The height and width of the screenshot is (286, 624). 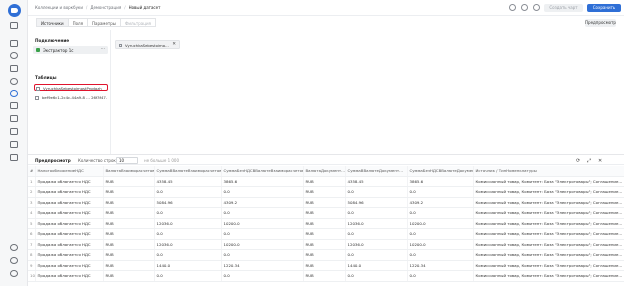 I want to click on app-logo-icon, so click(x=14, y=10).